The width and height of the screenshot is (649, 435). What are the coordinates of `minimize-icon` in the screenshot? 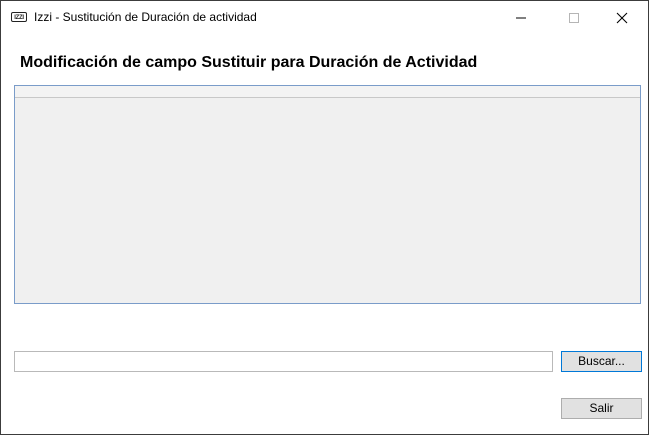 It's located at (521, 18).